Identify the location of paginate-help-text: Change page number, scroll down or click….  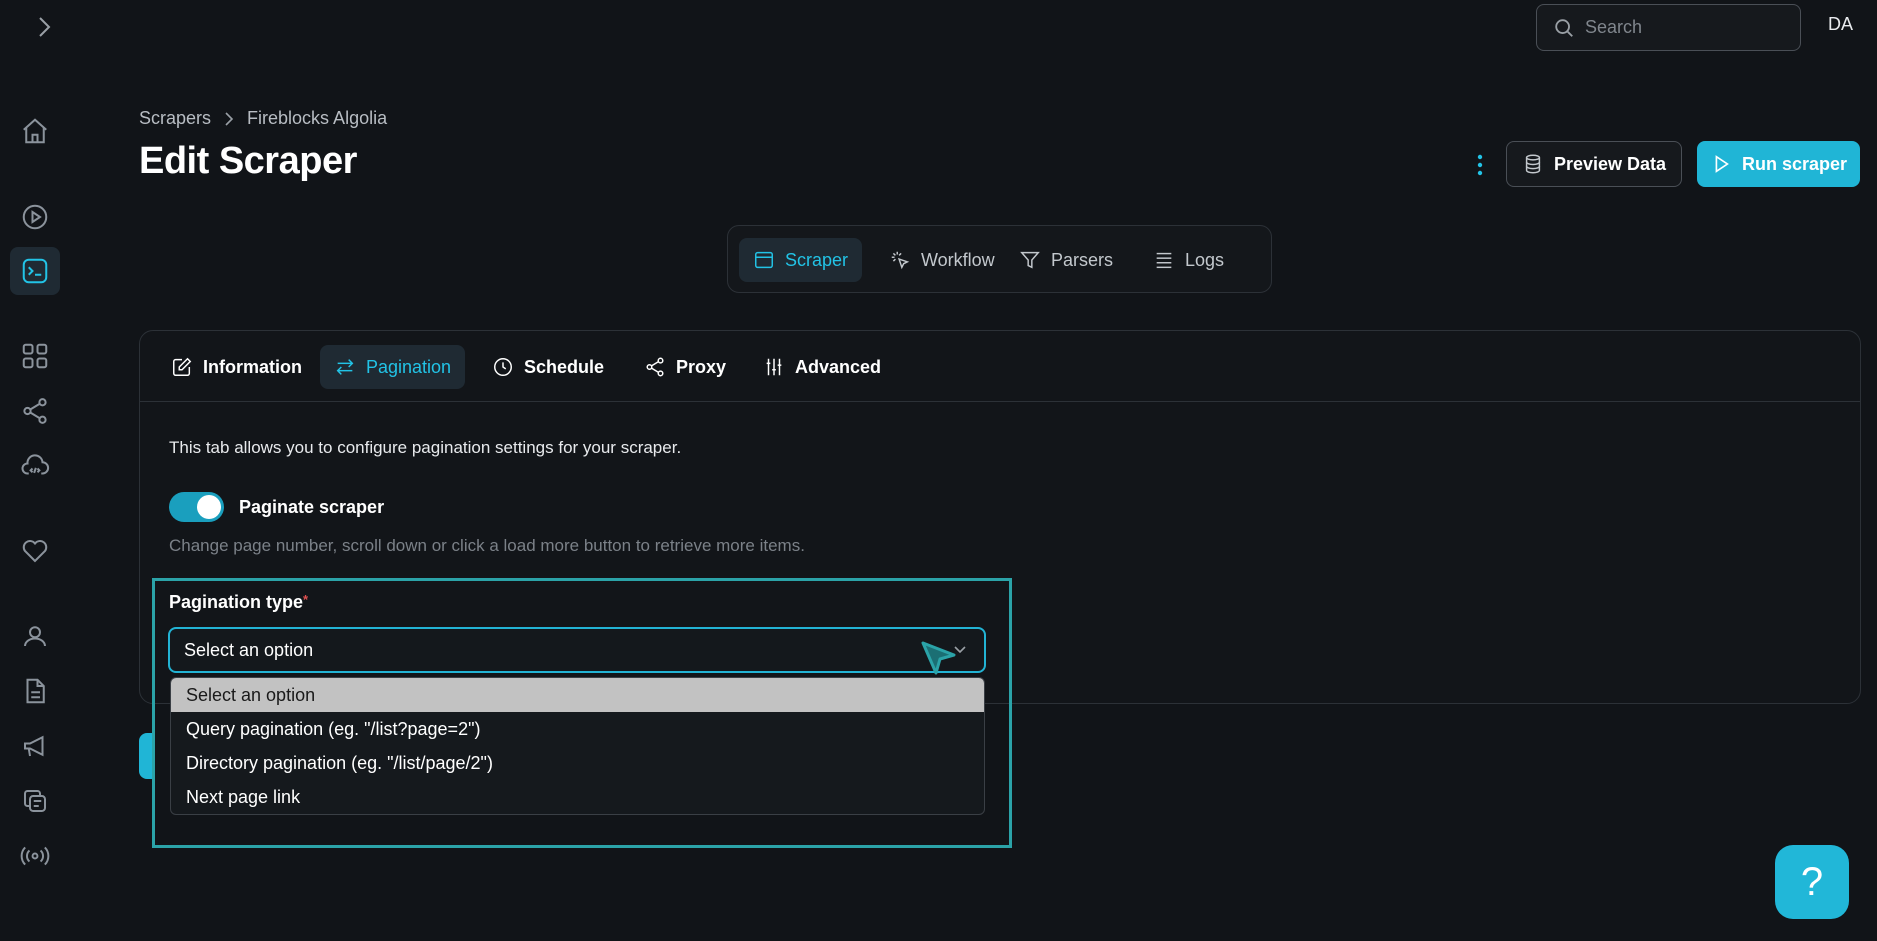
(487, 545).